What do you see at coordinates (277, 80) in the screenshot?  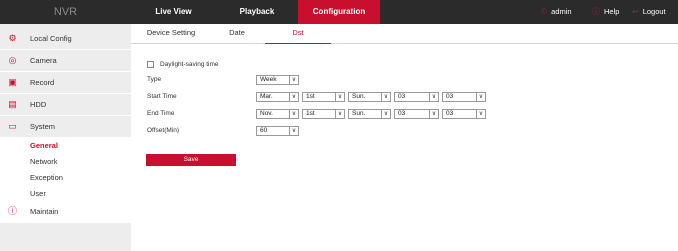 I see `type-select: Week ∨` at bounding box center [277, 80].